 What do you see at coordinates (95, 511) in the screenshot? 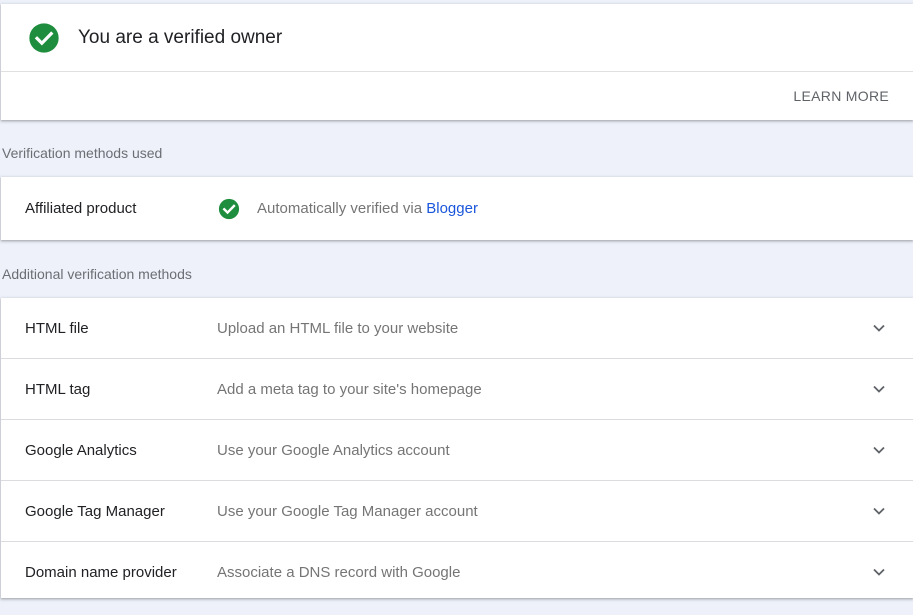
I see `method-label: Google Tag Manager` at bounding box center [95, 511].